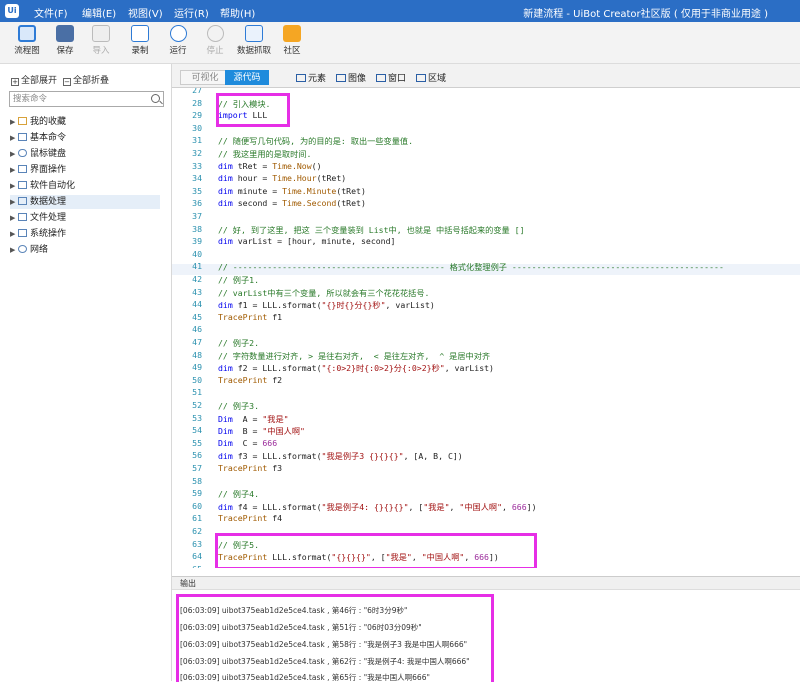  Describe the element at coordinates (77, 99) in the screenshot. I see `search-input` at that location.